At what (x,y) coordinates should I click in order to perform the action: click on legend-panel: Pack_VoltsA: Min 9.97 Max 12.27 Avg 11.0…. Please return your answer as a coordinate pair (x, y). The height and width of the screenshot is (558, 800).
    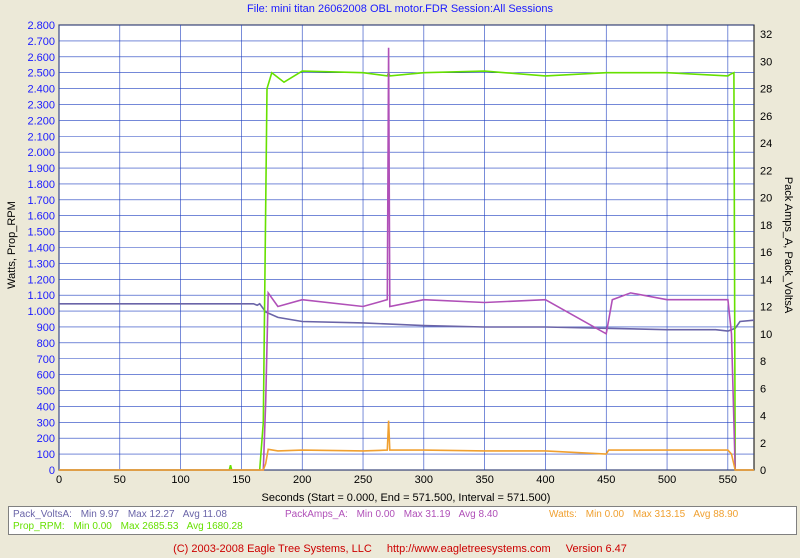
    Looking at the image, I should click on (402, 520).